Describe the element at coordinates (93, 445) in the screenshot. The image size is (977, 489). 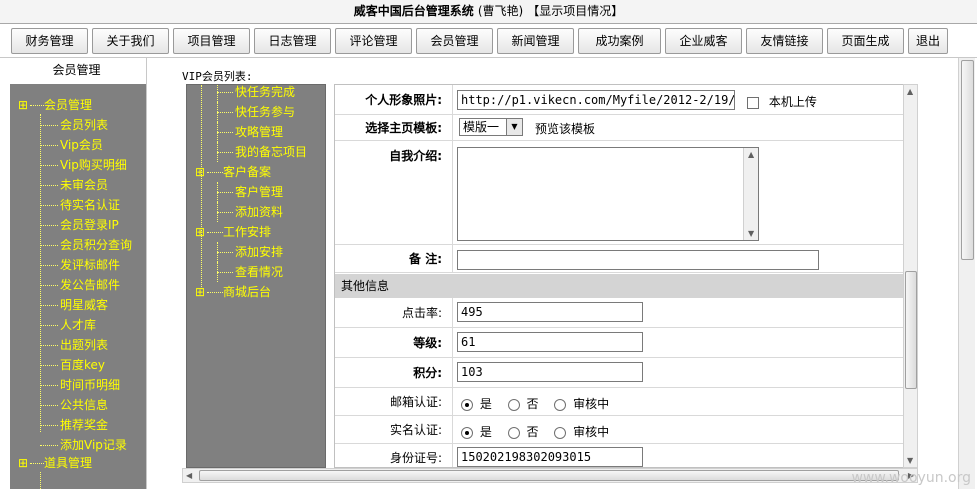
I see `sidebar-item: 添加Vip记录` at that location.